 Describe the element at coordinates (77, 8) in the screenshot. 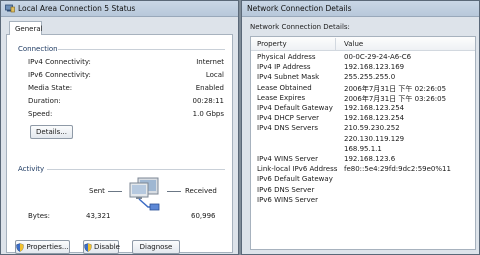

I see `status-window-title: Local Area Connection 5 Status` at that location.